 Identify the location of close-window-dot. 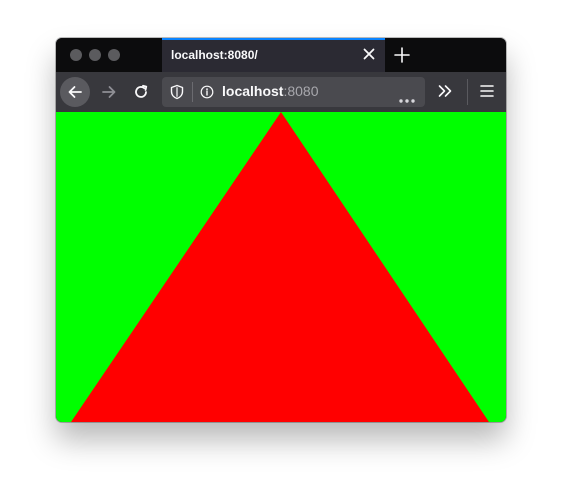
(76, 55).